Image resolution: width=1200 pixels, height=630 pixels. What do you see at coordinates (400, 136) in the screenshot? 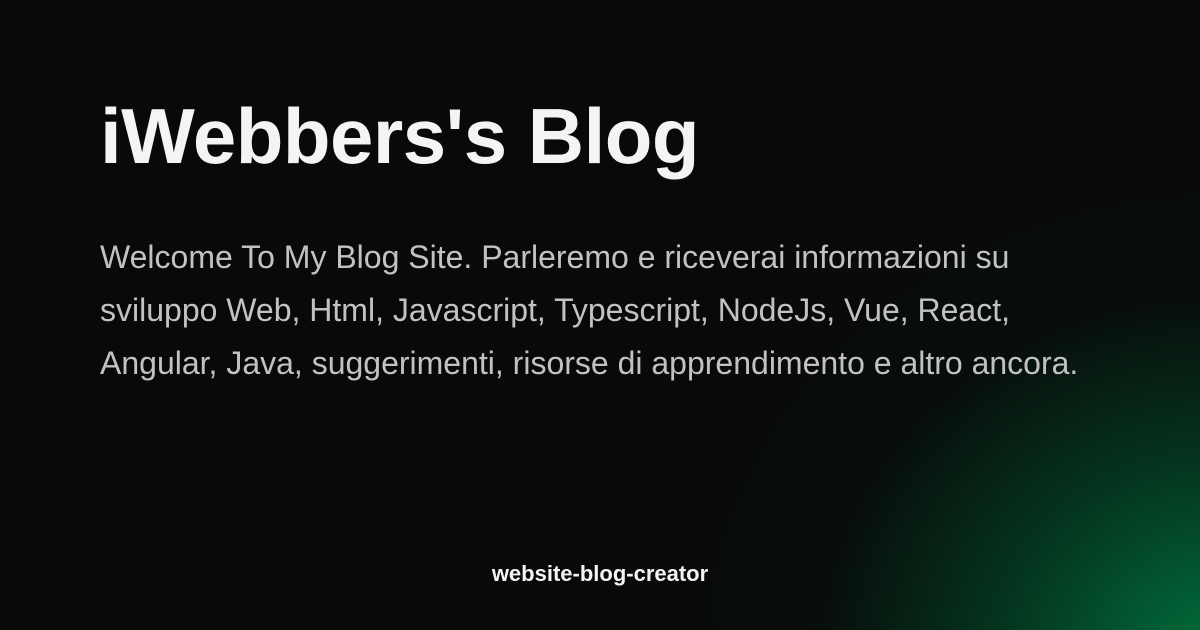
I see `blog-title: iWebbers's Blog` at bounding box center [400, 136].